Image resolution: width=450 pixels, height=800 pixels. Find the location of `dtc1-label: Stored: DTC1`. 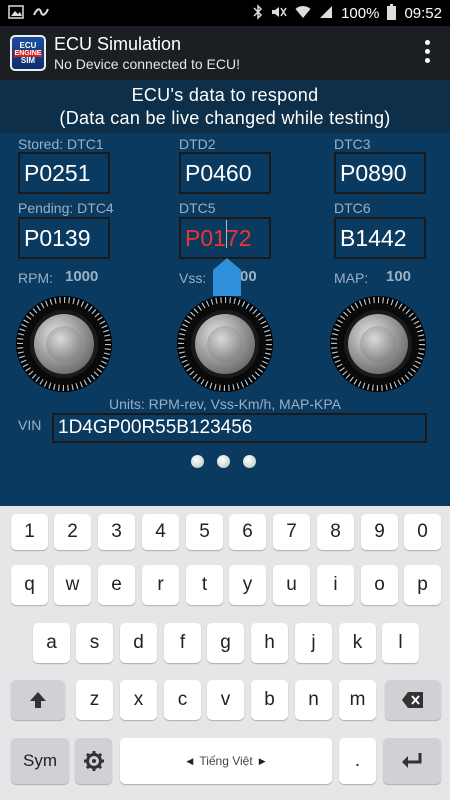

dtc1-label: Stored: DTC1 is located at coordinates (61, 144).